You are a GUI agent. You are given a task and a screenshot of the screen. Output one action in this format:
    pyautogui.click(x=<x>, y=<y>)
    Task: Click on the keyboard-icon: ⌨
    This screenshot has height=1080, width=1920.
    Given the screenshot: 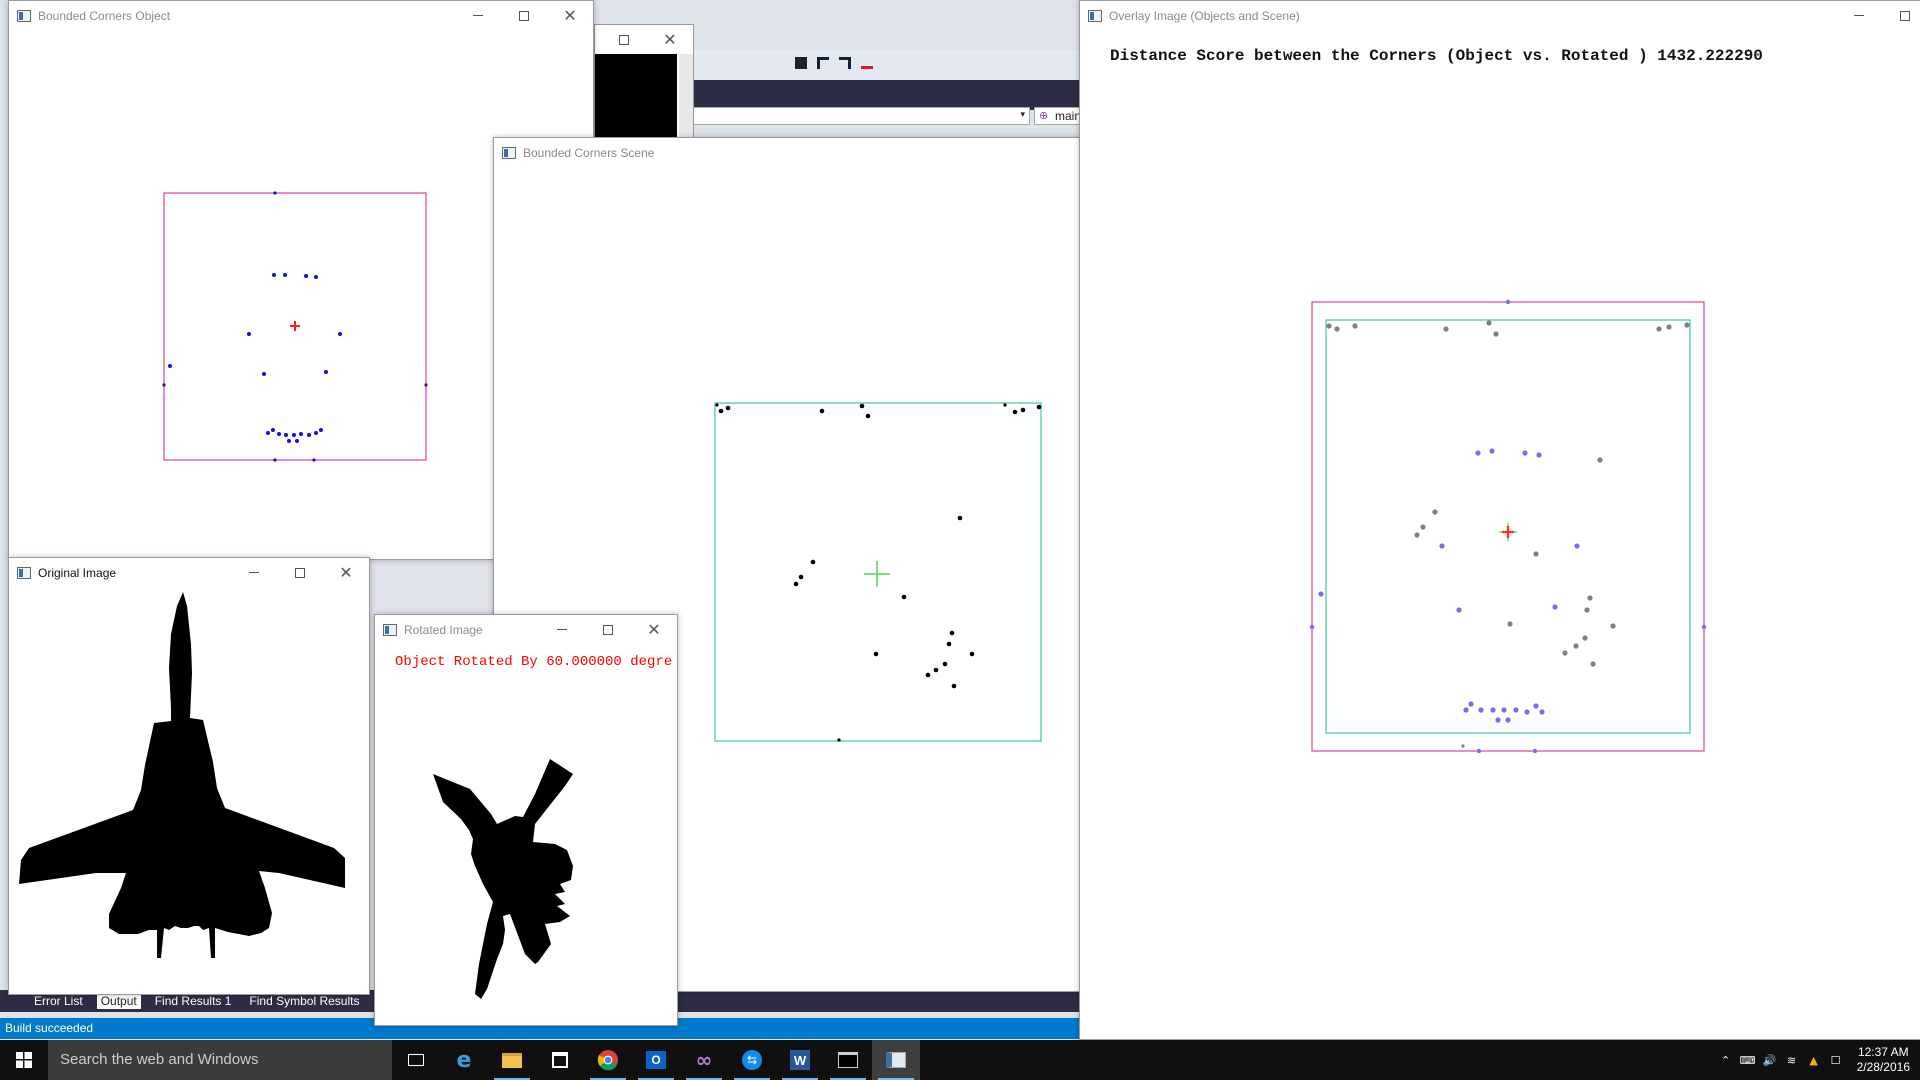 What is the action you would take?
    pyautogui.click(x=1748, y=1060)
    